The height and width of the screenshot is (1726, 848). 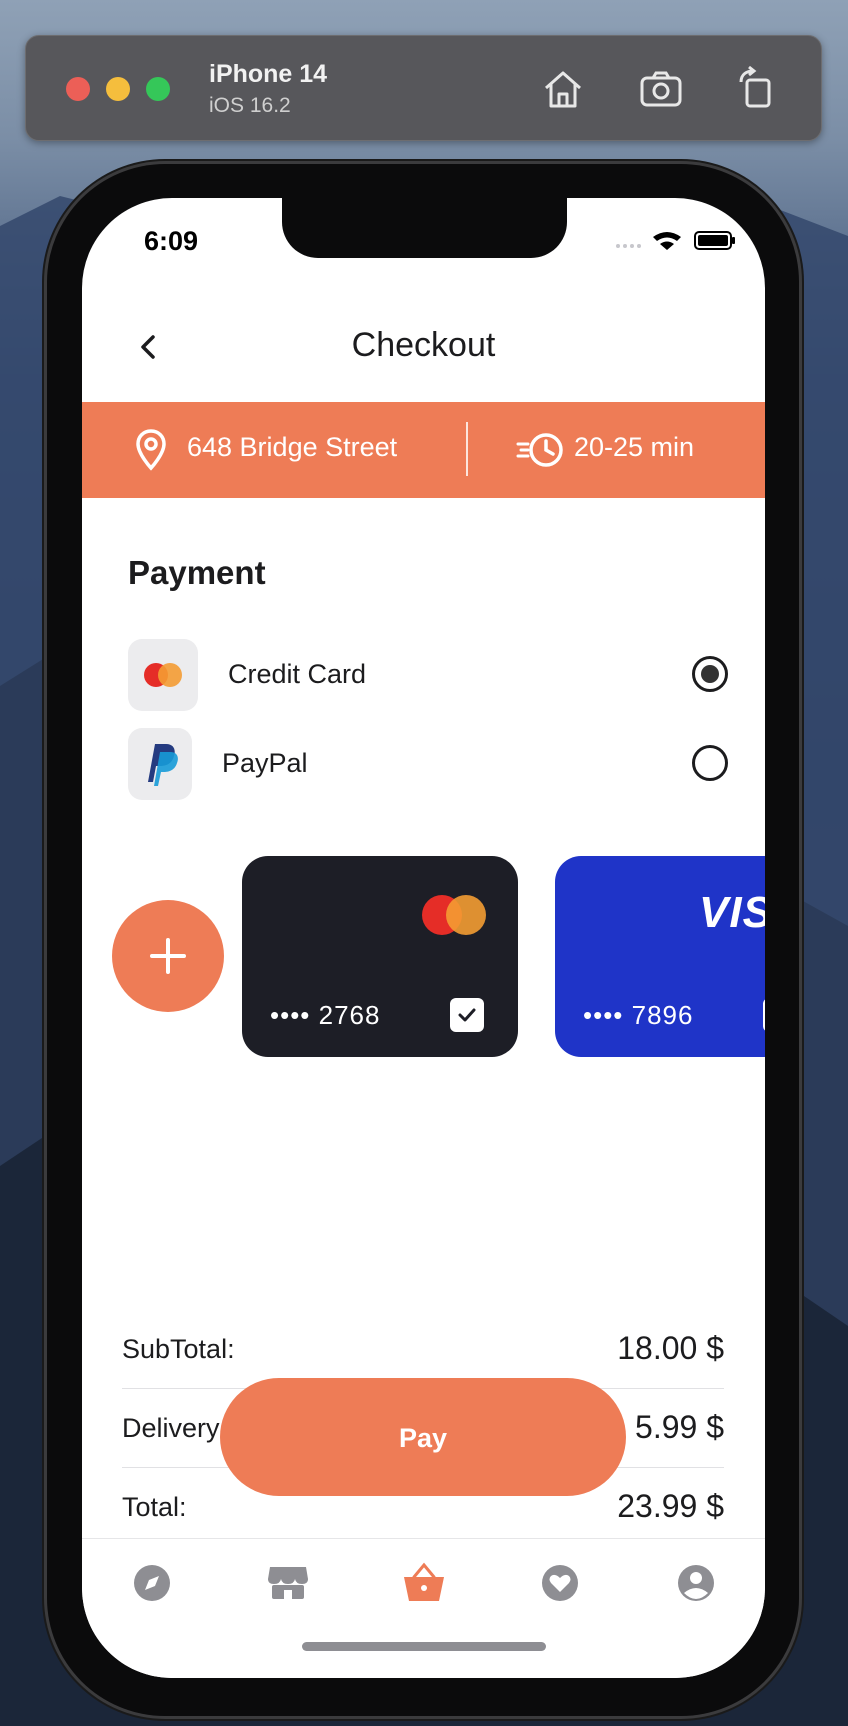 I want to click on compass-icon, so click(x=152, y=1583).